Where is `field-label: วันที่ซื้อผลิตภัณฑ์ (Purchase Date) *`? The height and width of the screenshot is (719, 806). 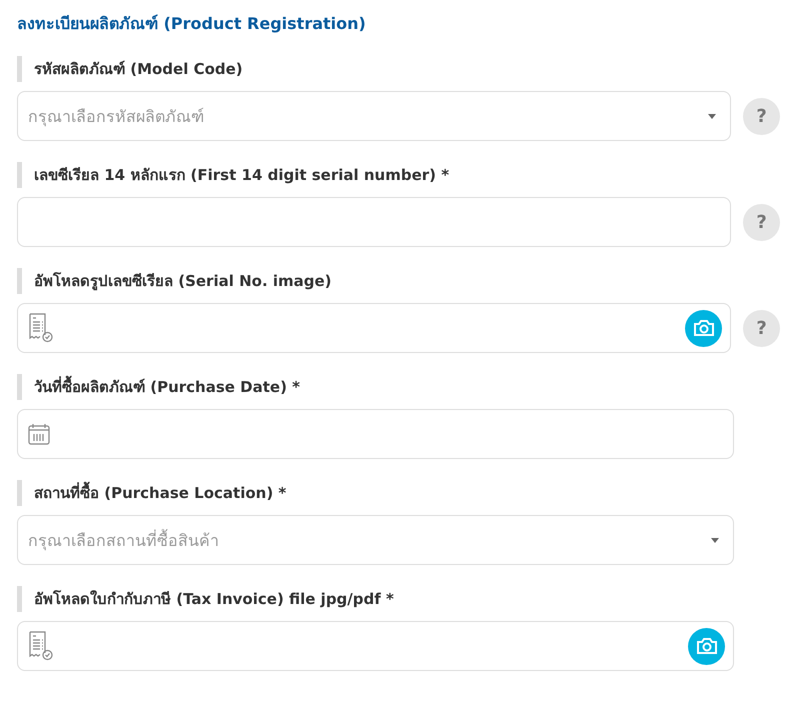 field-label: วันที่ซื้อผลิตภัณฑ์ (Purchase Date) * is located at coordinates (398, 387).